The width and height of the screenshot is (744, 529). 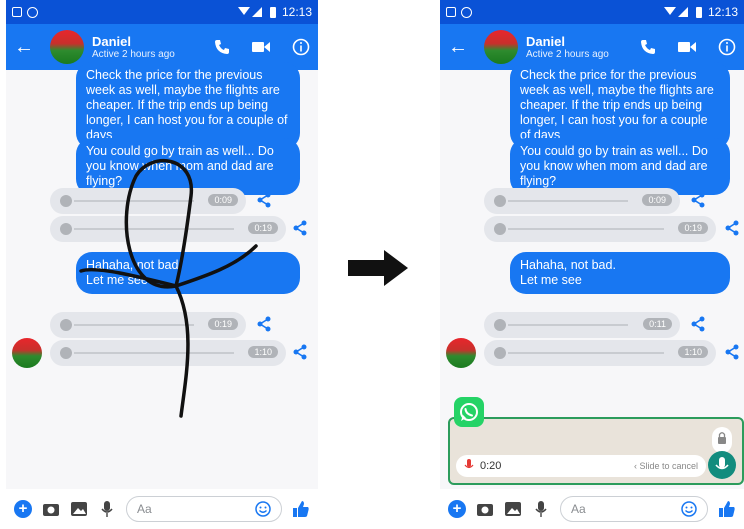 I want to click on message-text: Let me see, so click(x=551, y=280).